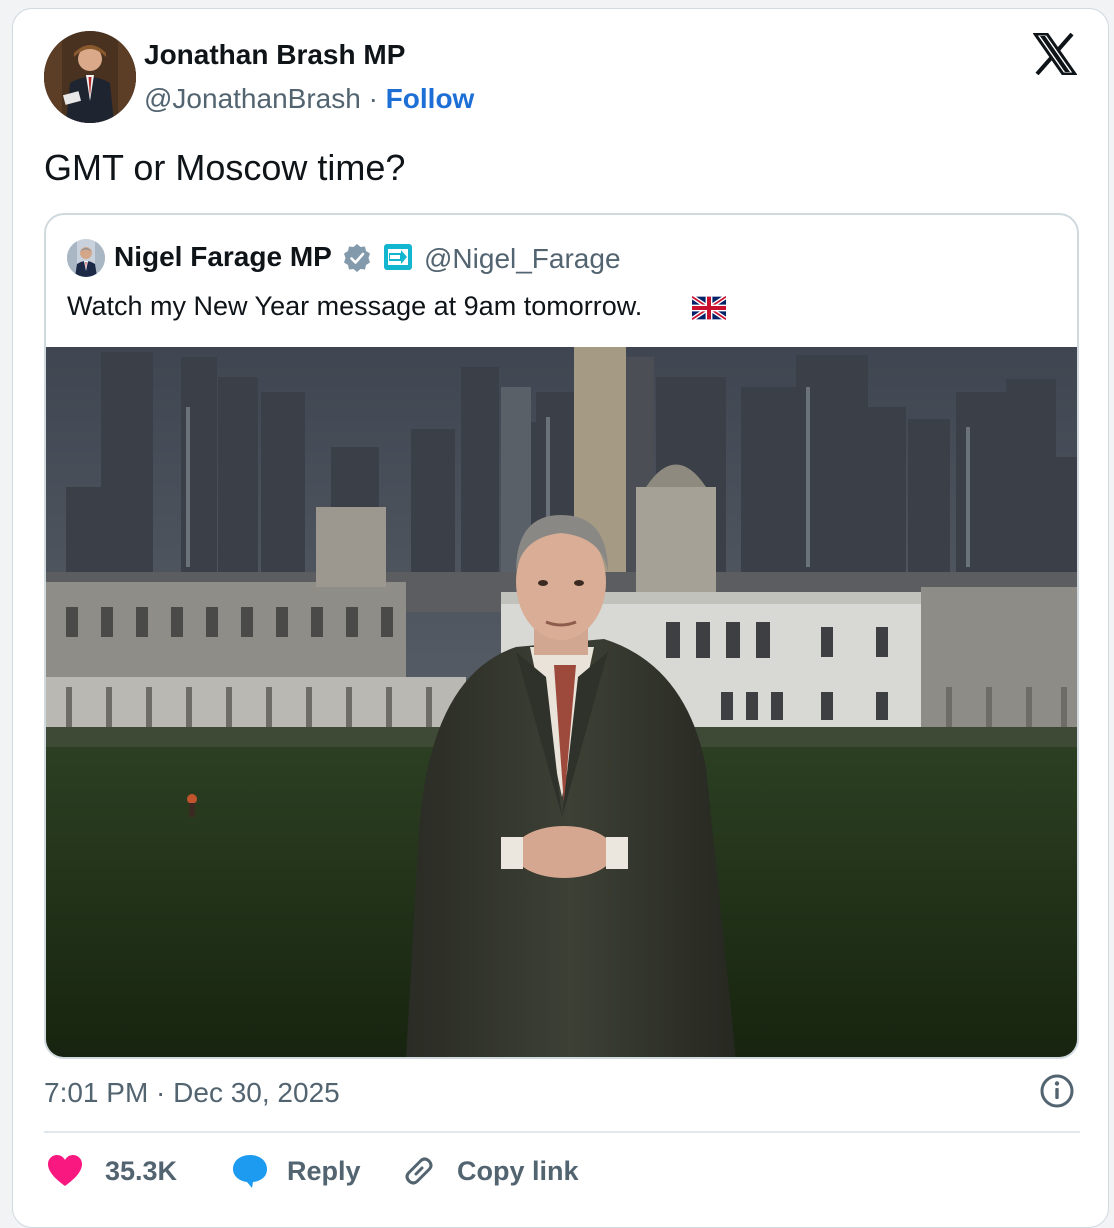 This screenshot has height=1228, width=1114. I want to click on verified-badge-icon, so click(357, 258).